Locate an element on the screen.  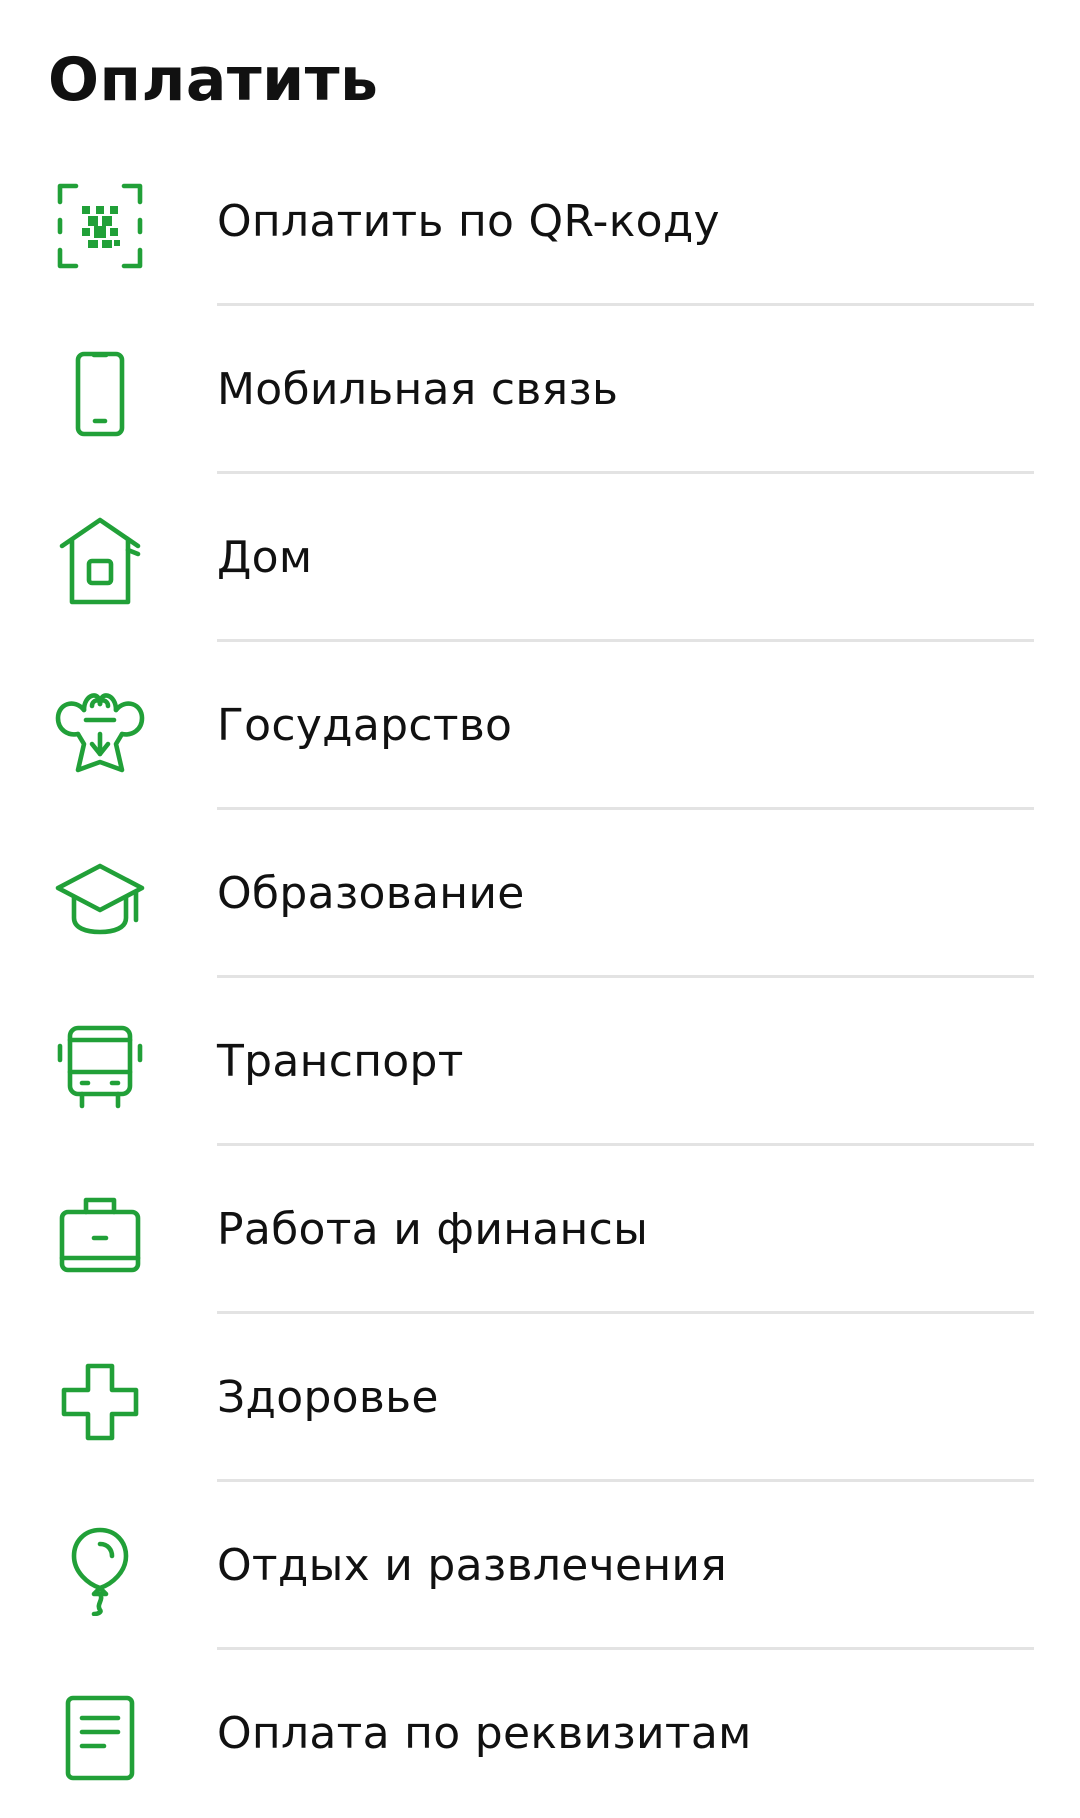
menu-item-transport: Транспорт is located at coordinates (540, 1062).